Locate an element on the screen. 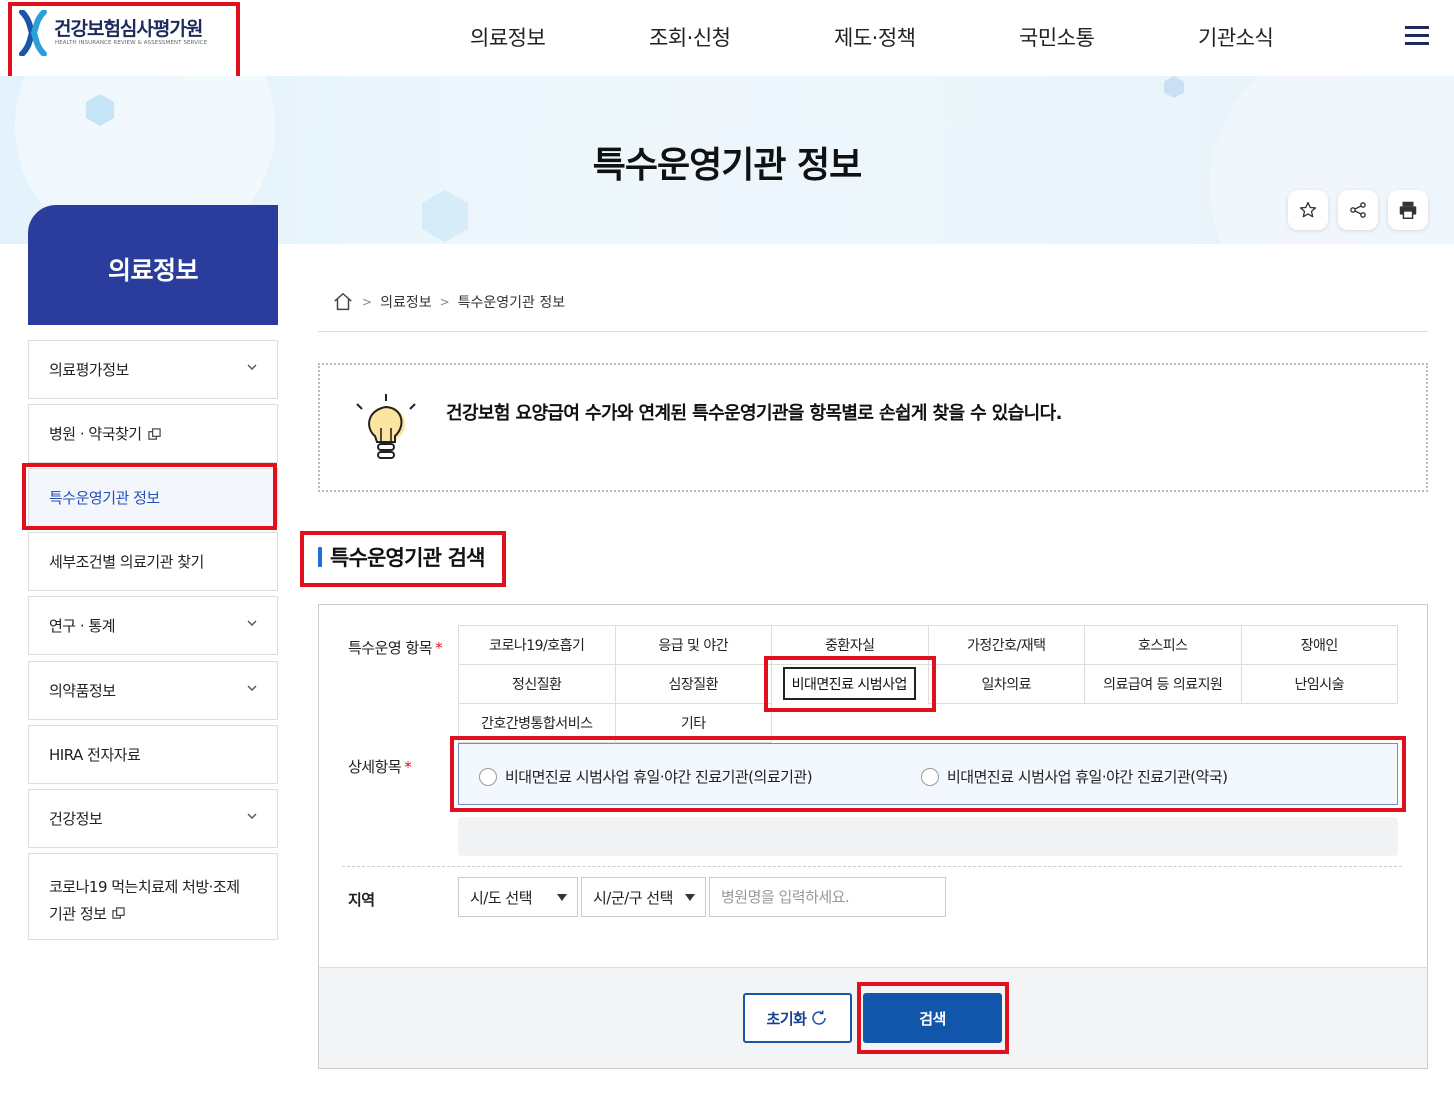 The width and height of the screenshot is (1454, 1096). bookmark-button is located at coordinates (1308, 210).